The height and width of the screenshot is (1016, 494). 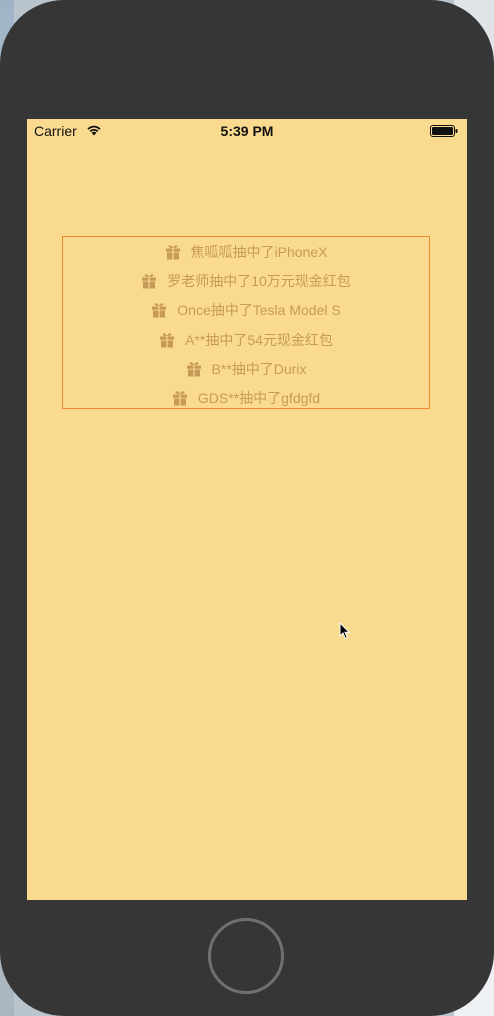 What do you see at coordinates (259, 251) in the screenshot?
I see `prize-text: 焦呱呱抽中了iPhoneX` at bounding box center [259, 251].